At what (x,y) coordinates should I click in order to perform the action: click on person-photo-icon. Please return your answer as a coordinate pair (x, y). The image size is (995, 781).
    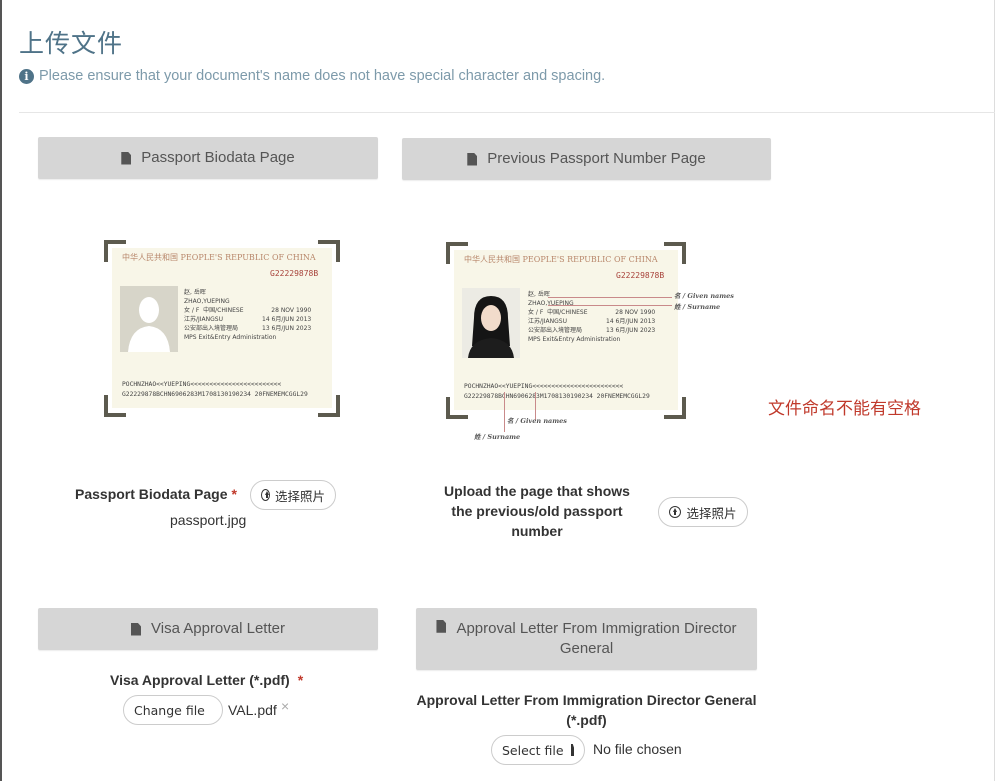
    Looking at the image, I should click on (491, 323).